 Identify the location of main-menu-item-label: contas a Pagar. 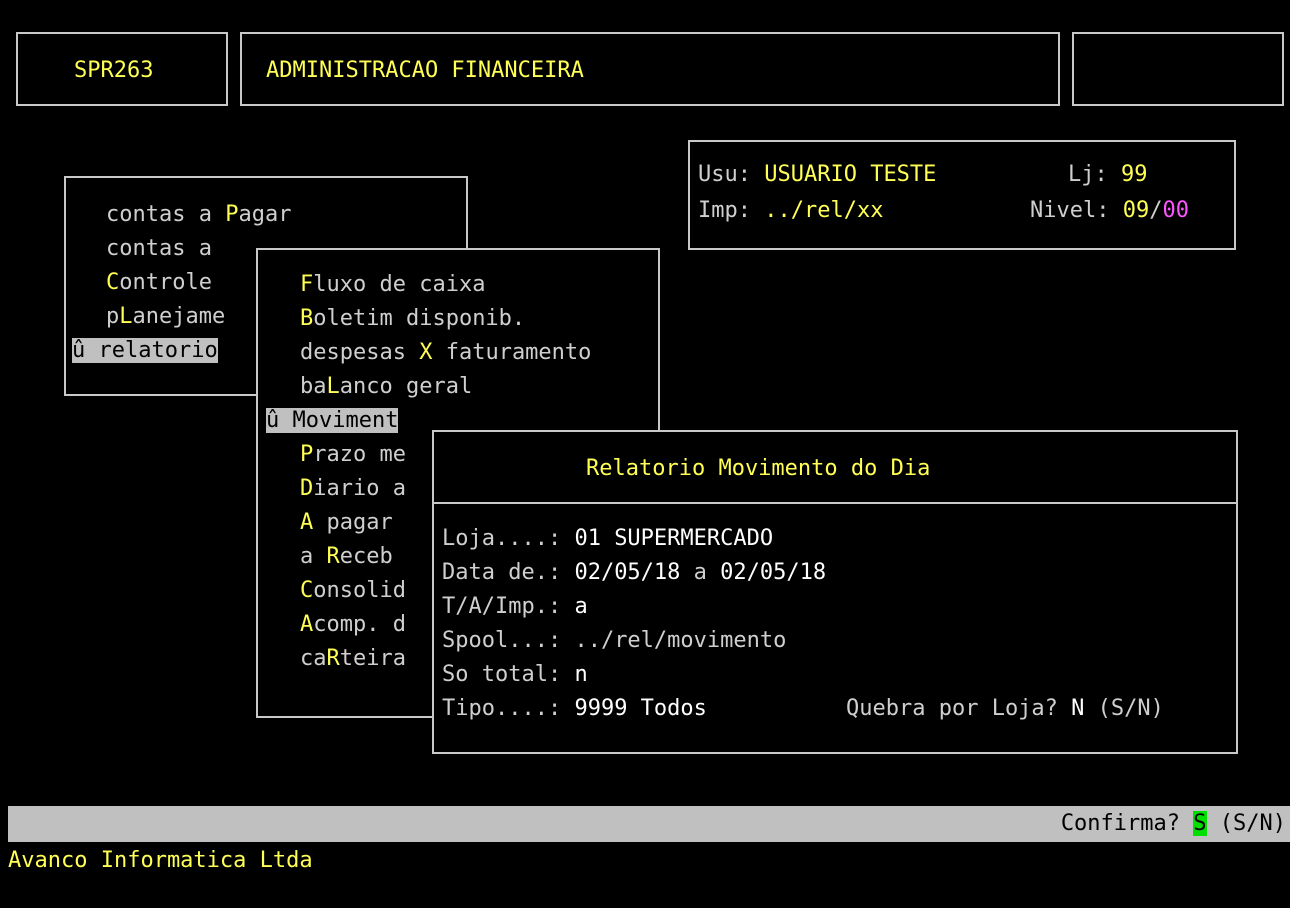
(199, 214).